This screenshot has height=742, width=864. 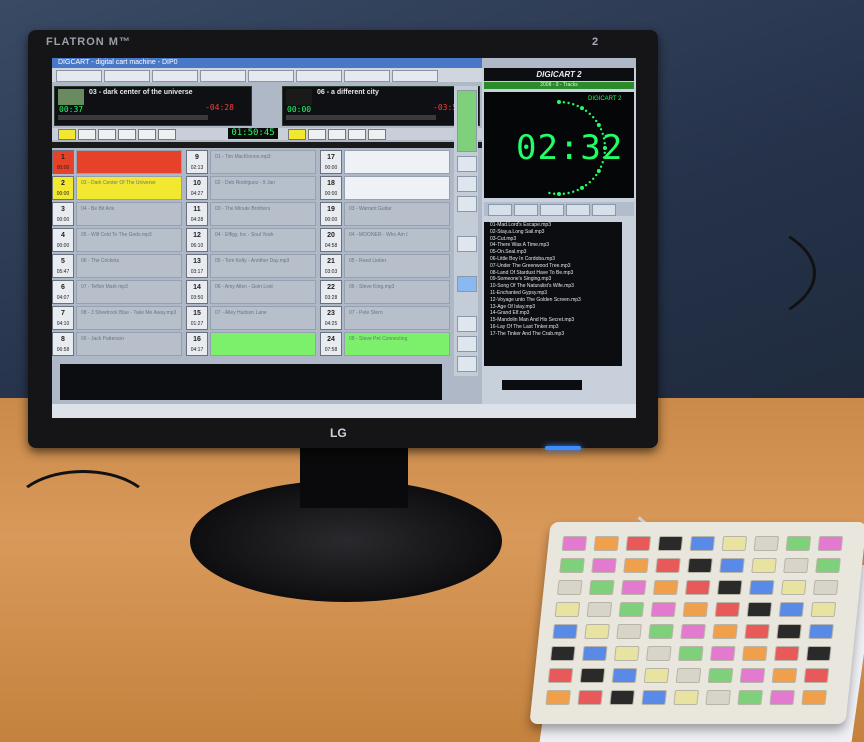 I want to click on cart-slot: 05 - Will Cold To The Gods.mp3, so click(x=129, y=240).